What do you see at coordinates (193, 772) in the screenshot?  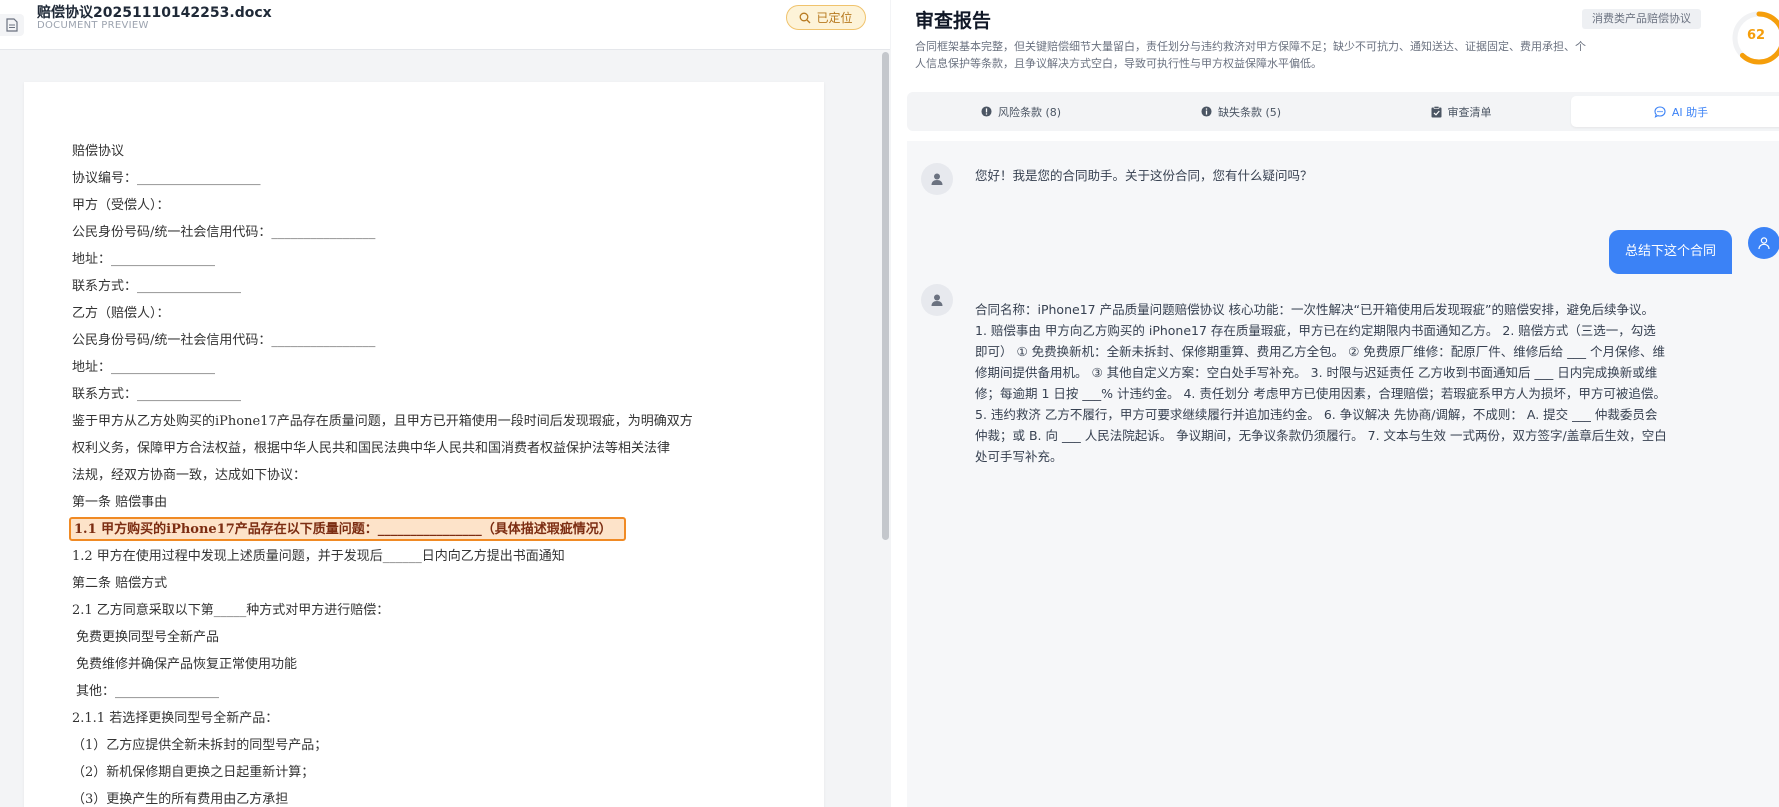 I see `document-line: （2）新机保修期自更换之日起重新计算；` at bounding box center [193, 772].